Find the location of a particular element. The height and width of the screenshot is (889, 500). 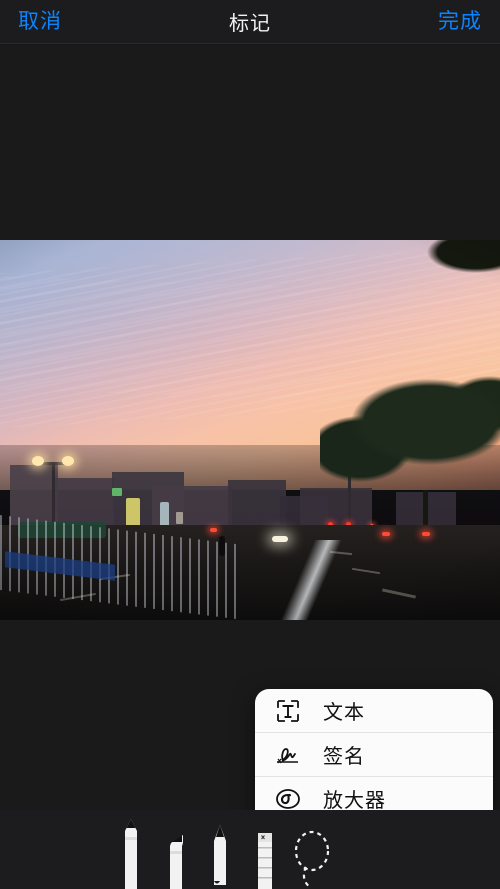

highlighter-tool is located at coordinates (176, 859).